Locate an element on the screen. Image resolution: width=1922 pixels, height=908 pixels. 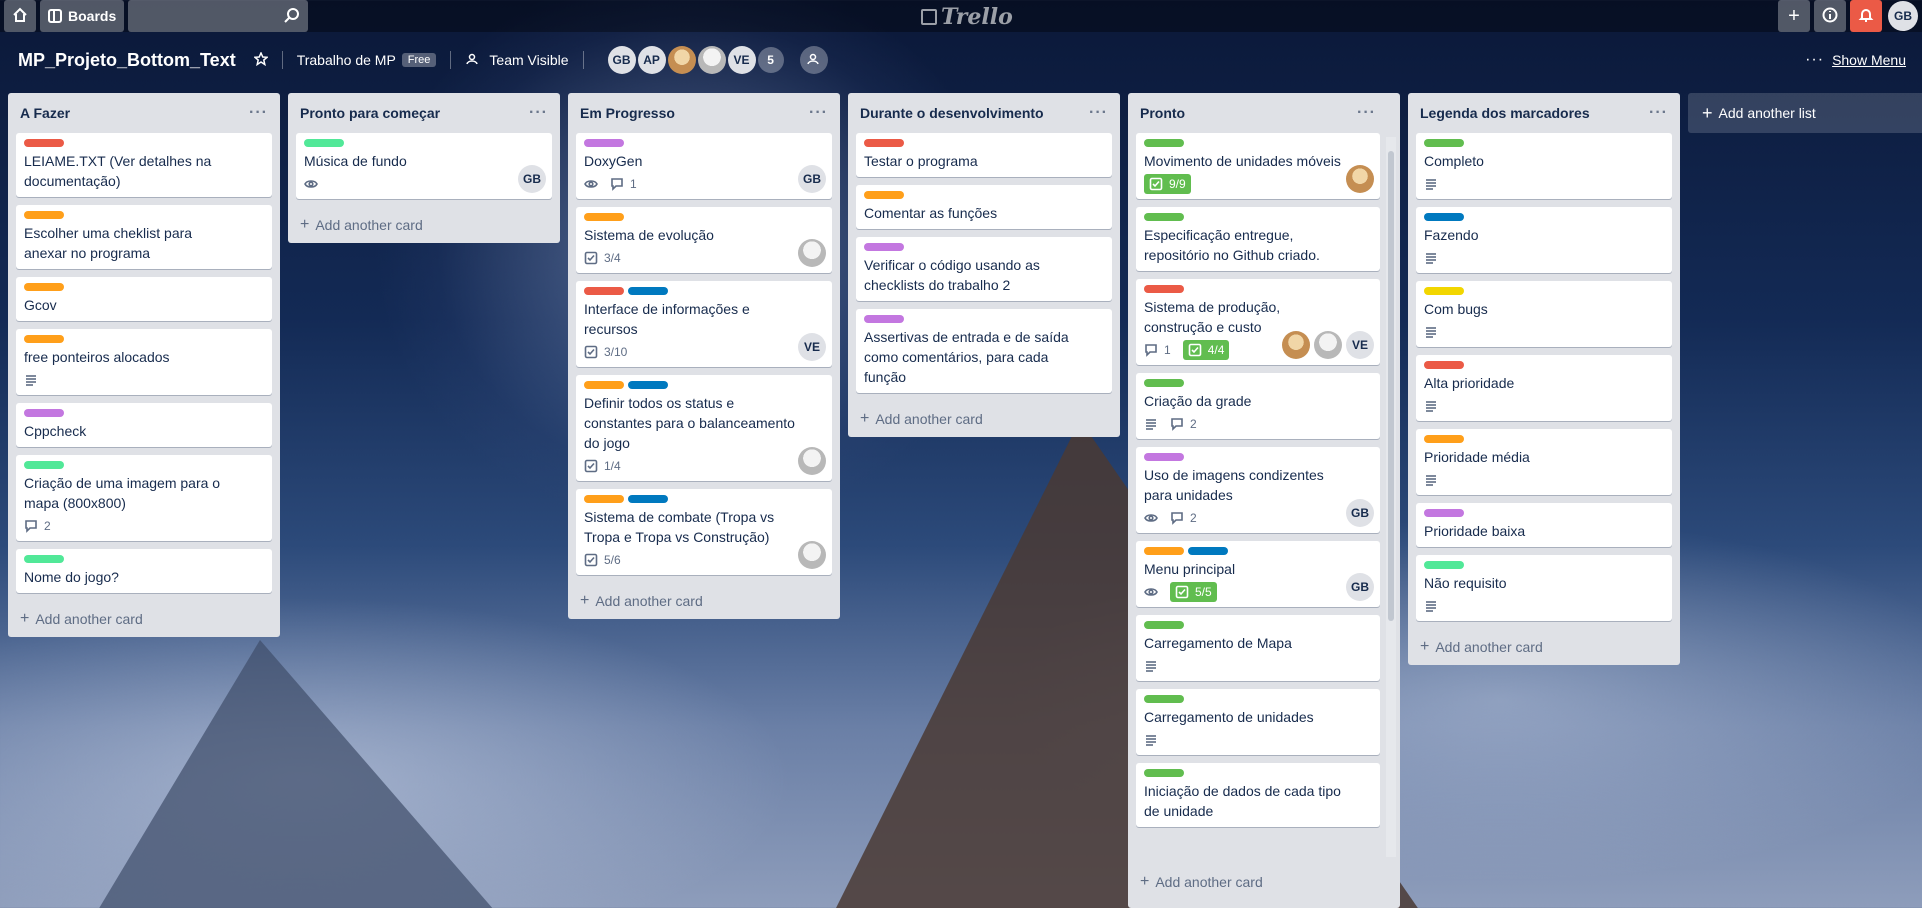
card: Carregamento de unidades is located at coordinates (1258, 722).